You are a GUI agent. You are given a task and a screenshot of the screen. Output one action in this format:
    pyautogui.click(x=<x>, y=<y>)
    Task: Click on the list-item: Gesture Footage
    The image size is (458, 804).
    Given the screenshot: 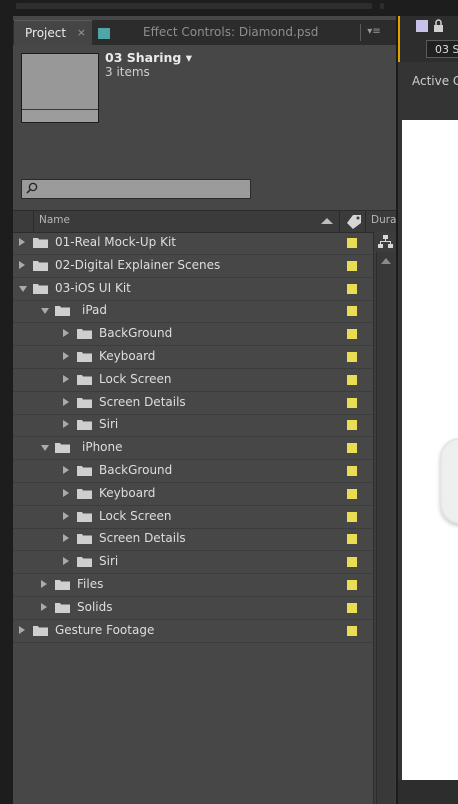 What is the action you would take?
    pyautogui.click(x=193, y=631)
    